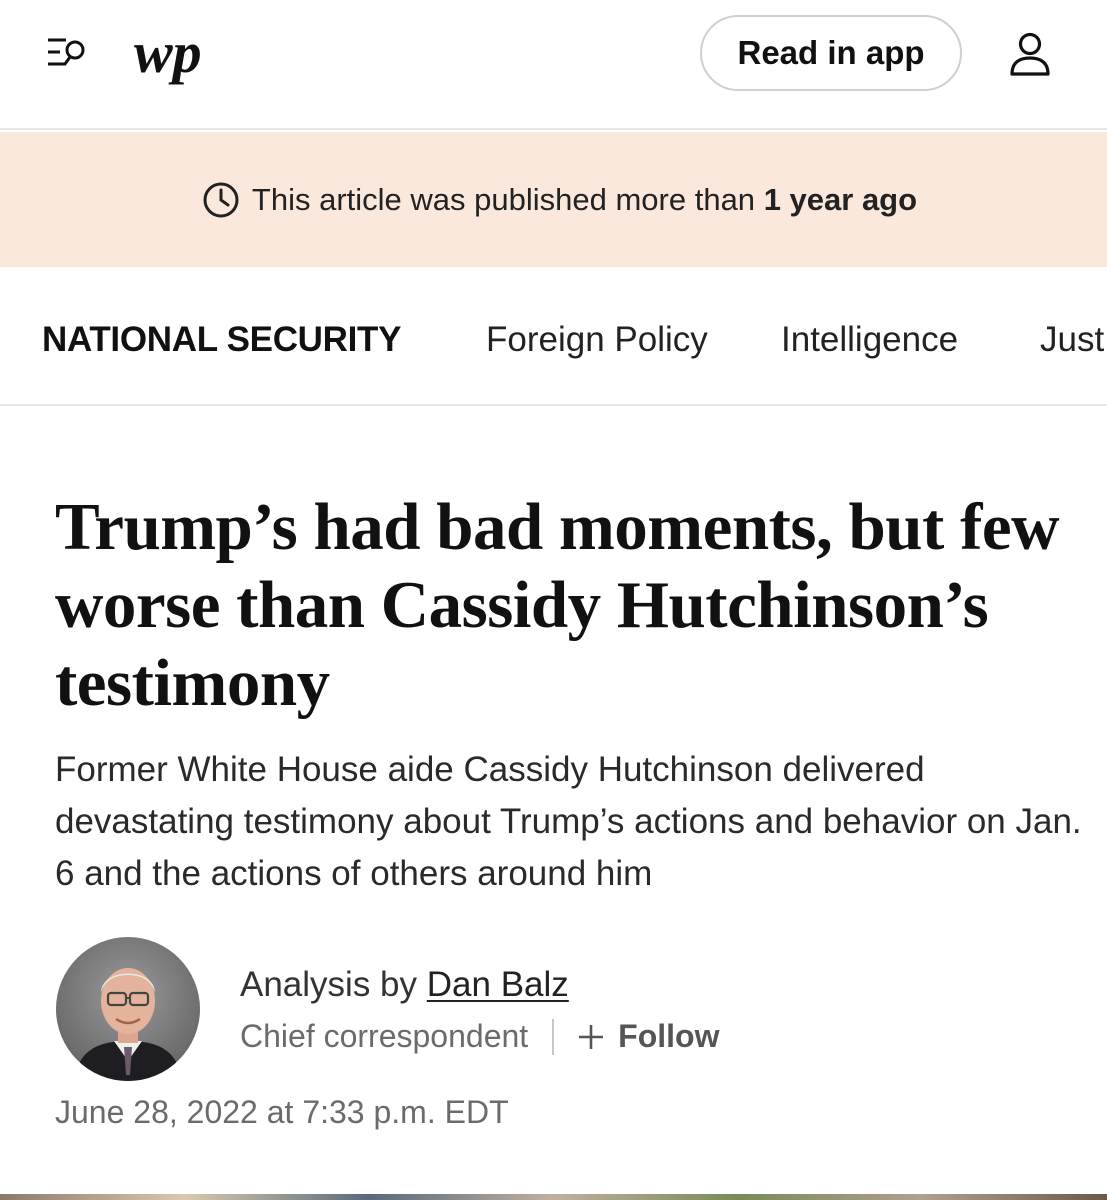 Image resolution: width=1107 pixels, height=1200 pixels. I want to click on follow-button: Follow, so click(647, 1036).